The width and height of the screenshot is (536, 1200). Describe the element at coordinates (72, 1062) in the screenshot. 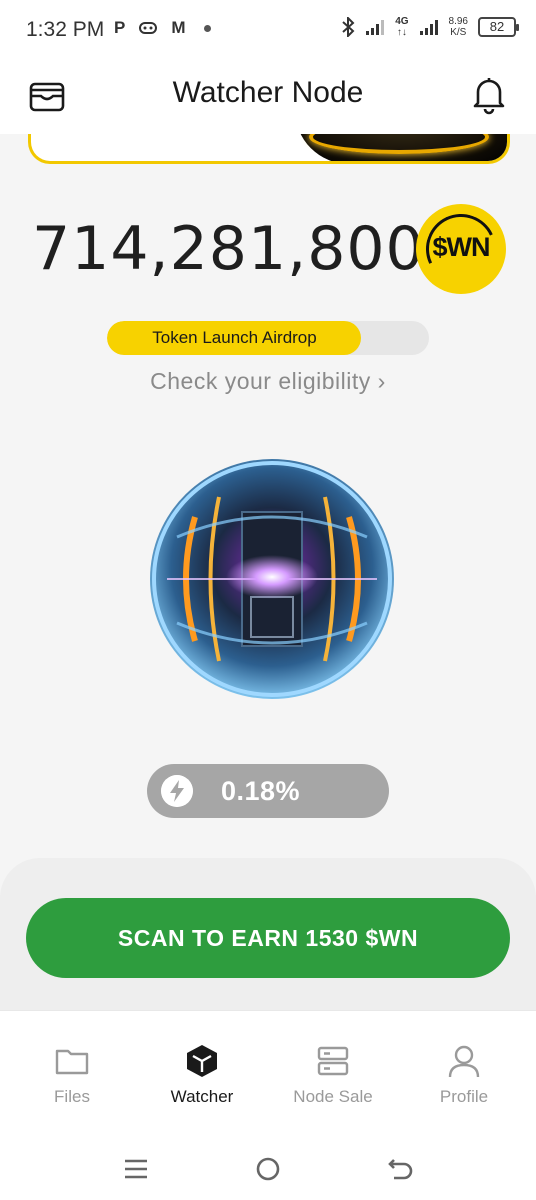

I see `folder-icon` at that location.